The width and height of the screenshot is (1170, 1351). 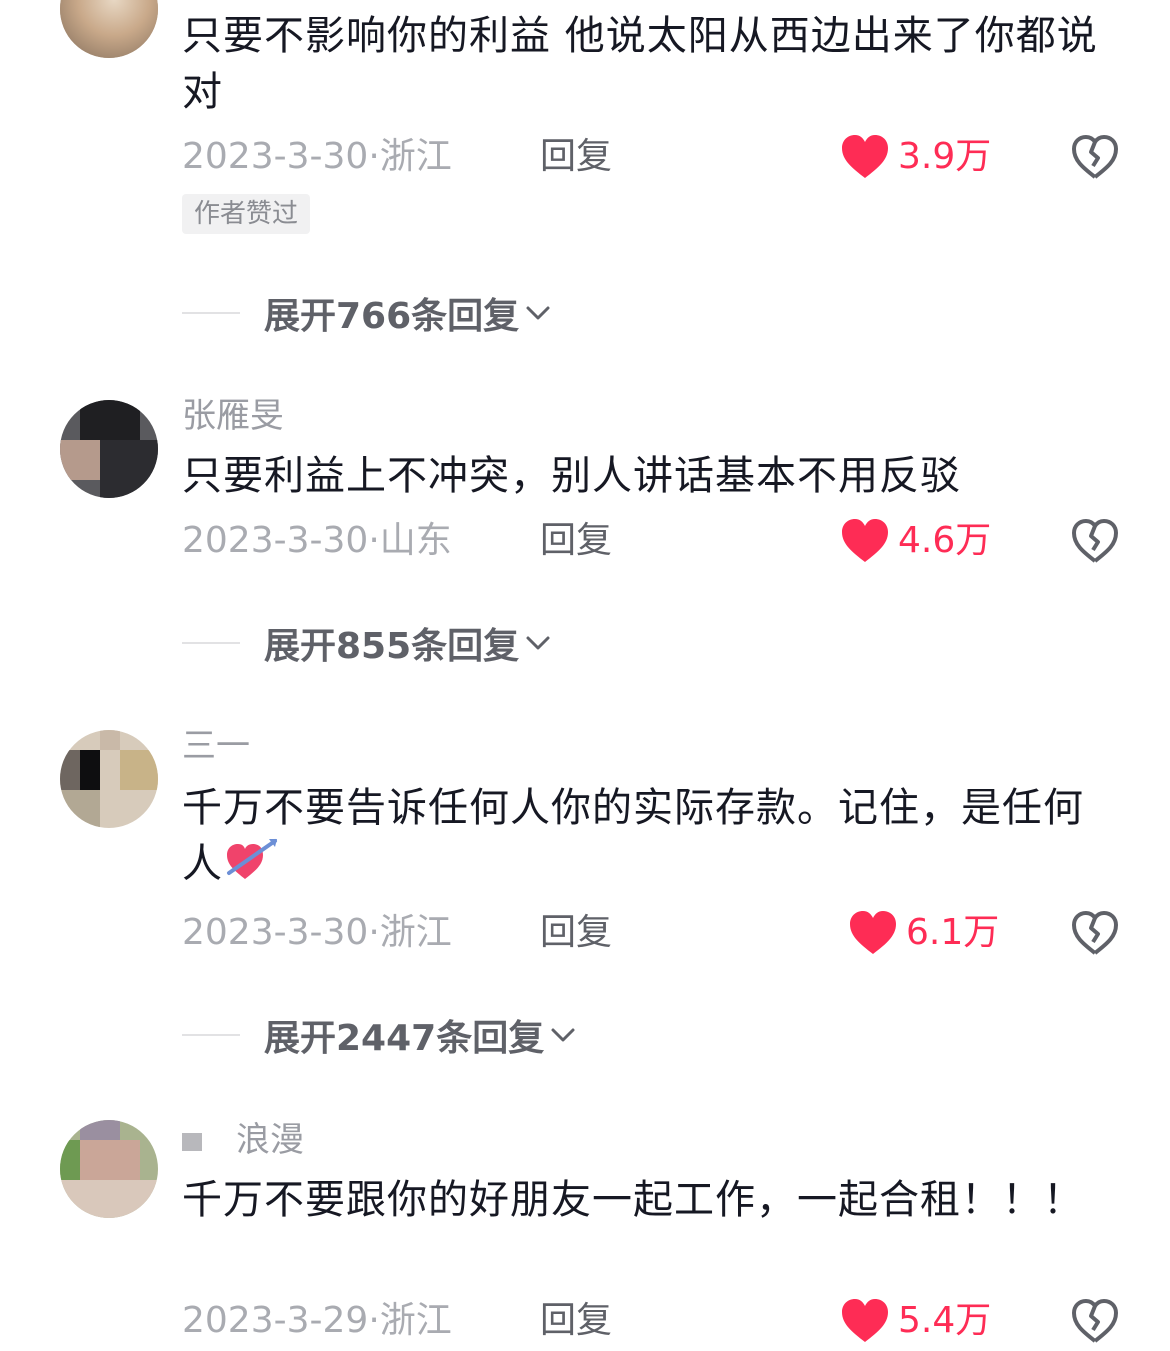 I want to click on expand-replies-button: 展开766条回复, so click(x=367, y=313).